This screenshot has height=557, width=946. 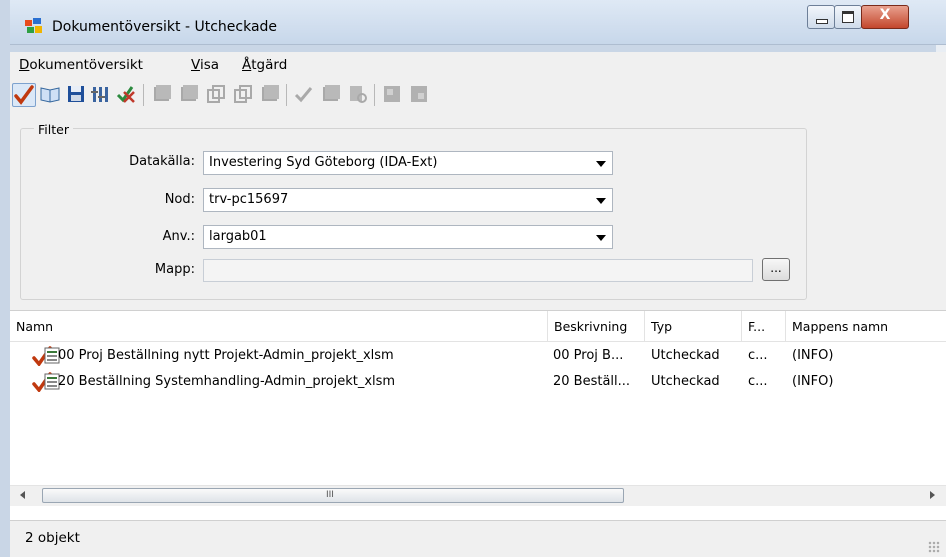 I want to click on checked-out-button, so click(x=24, y=95).